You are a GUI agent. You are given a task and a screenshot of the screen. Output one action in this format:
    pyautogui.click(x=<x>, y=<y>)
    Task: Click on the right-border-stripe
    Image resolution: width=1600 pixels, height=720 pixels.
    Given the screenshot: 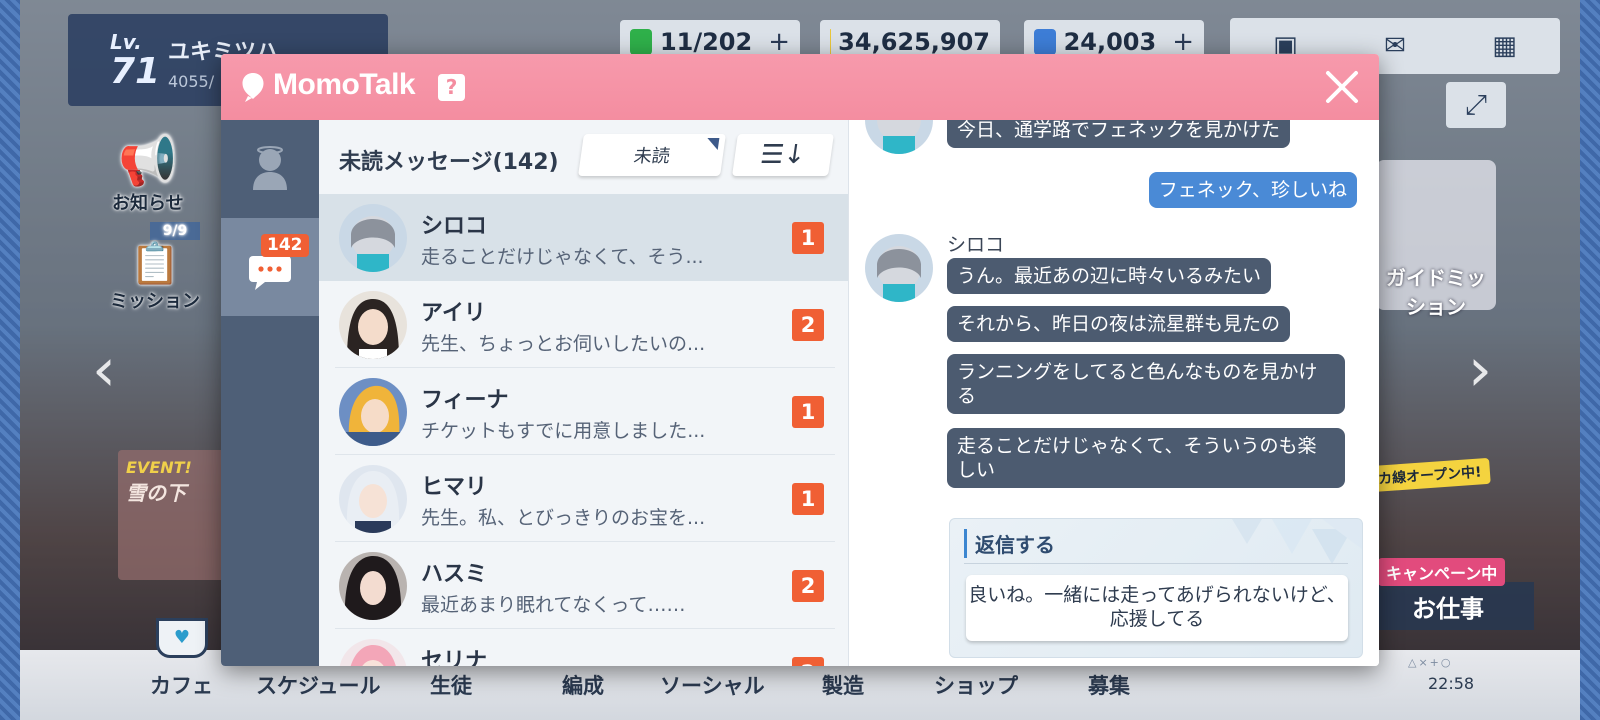 What is the action you would take?
    pyautogui.click(x=1590, y=360)
    